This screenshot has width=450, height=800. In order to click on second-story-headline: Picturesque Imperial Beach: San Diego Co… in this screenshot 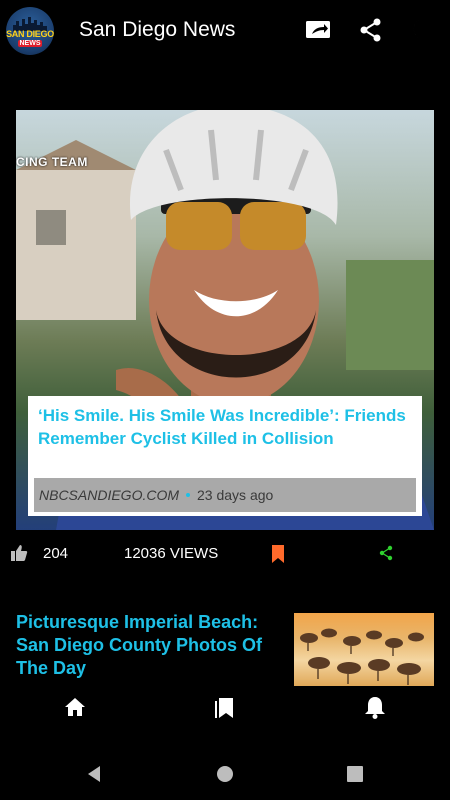, I will do `click(146, 645)`.